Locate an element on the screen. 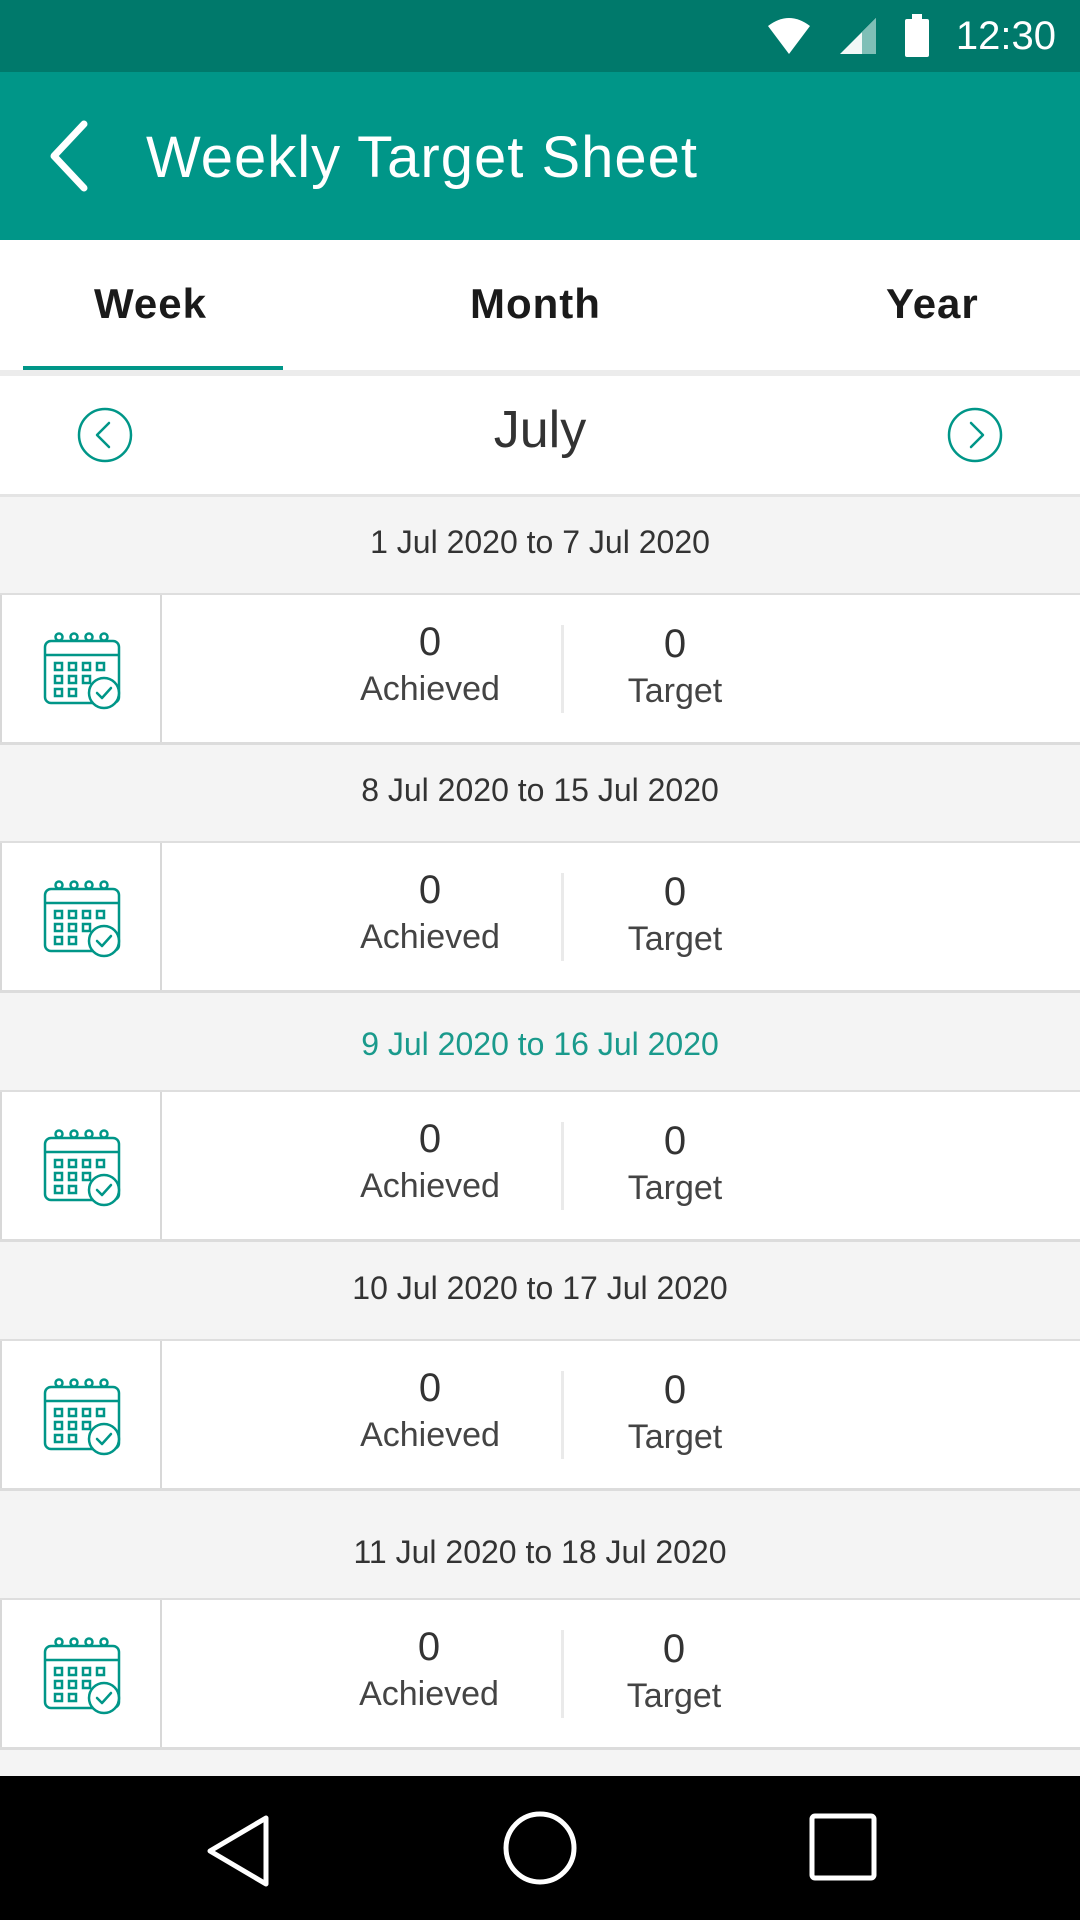  wifi-icon is located at coordinates (788, 36).